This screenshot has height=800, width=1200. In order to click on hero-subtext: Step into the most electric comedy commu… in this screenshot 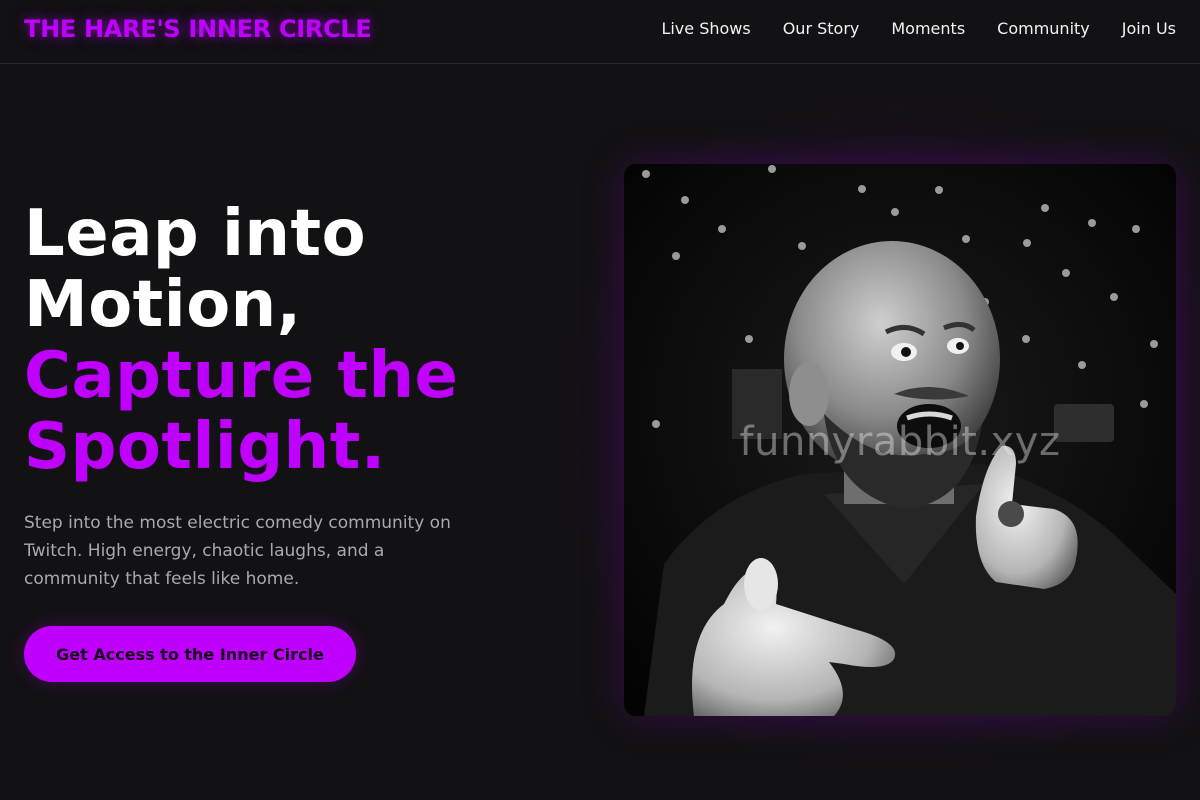, I will do `click(237, 551)`.